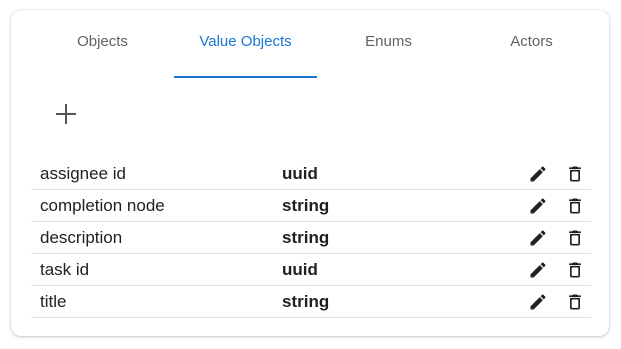 Image resolution: width=621 pixels, height=349 pixels. I want to click on table-row: description string, so click(311, 238).